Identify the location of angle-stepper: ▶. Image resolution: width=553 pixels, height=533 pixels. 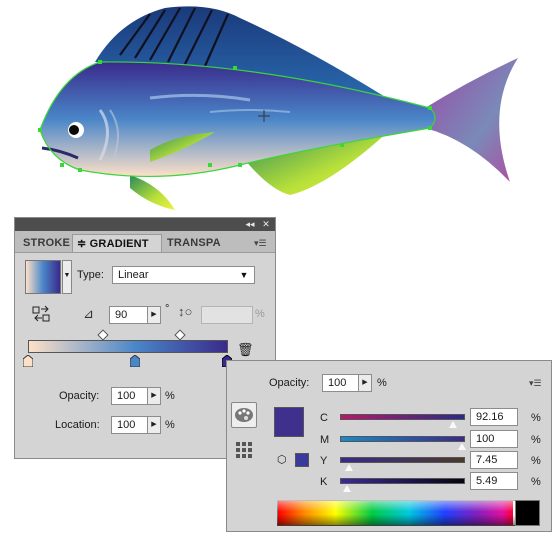
(154, 315).